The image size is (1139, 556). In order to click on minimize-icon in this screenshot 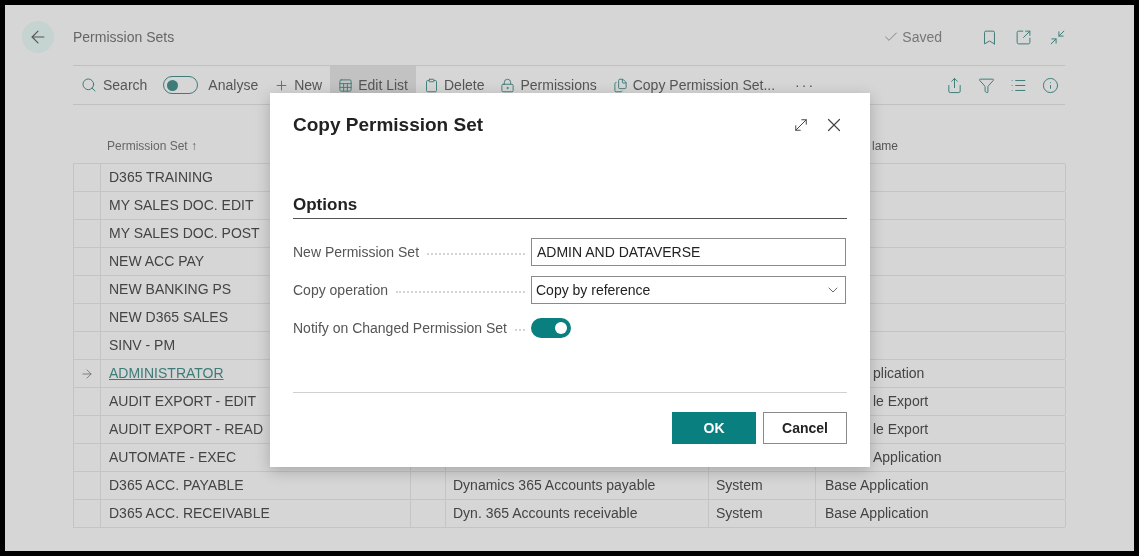, I will do `click(1057, 37)`.